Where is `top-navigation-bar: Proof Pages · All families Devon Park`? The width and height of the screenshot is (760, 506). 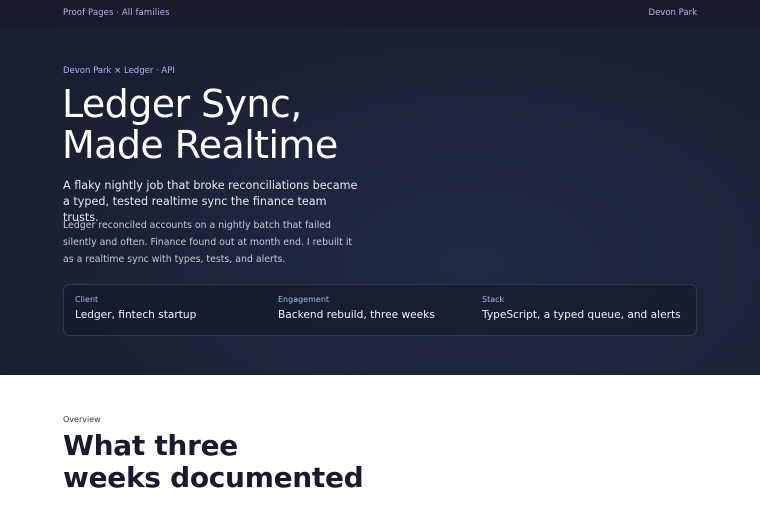
top-navigation-bar: Proof Pages · All families Devon Park is located at coordinates (380, 14).